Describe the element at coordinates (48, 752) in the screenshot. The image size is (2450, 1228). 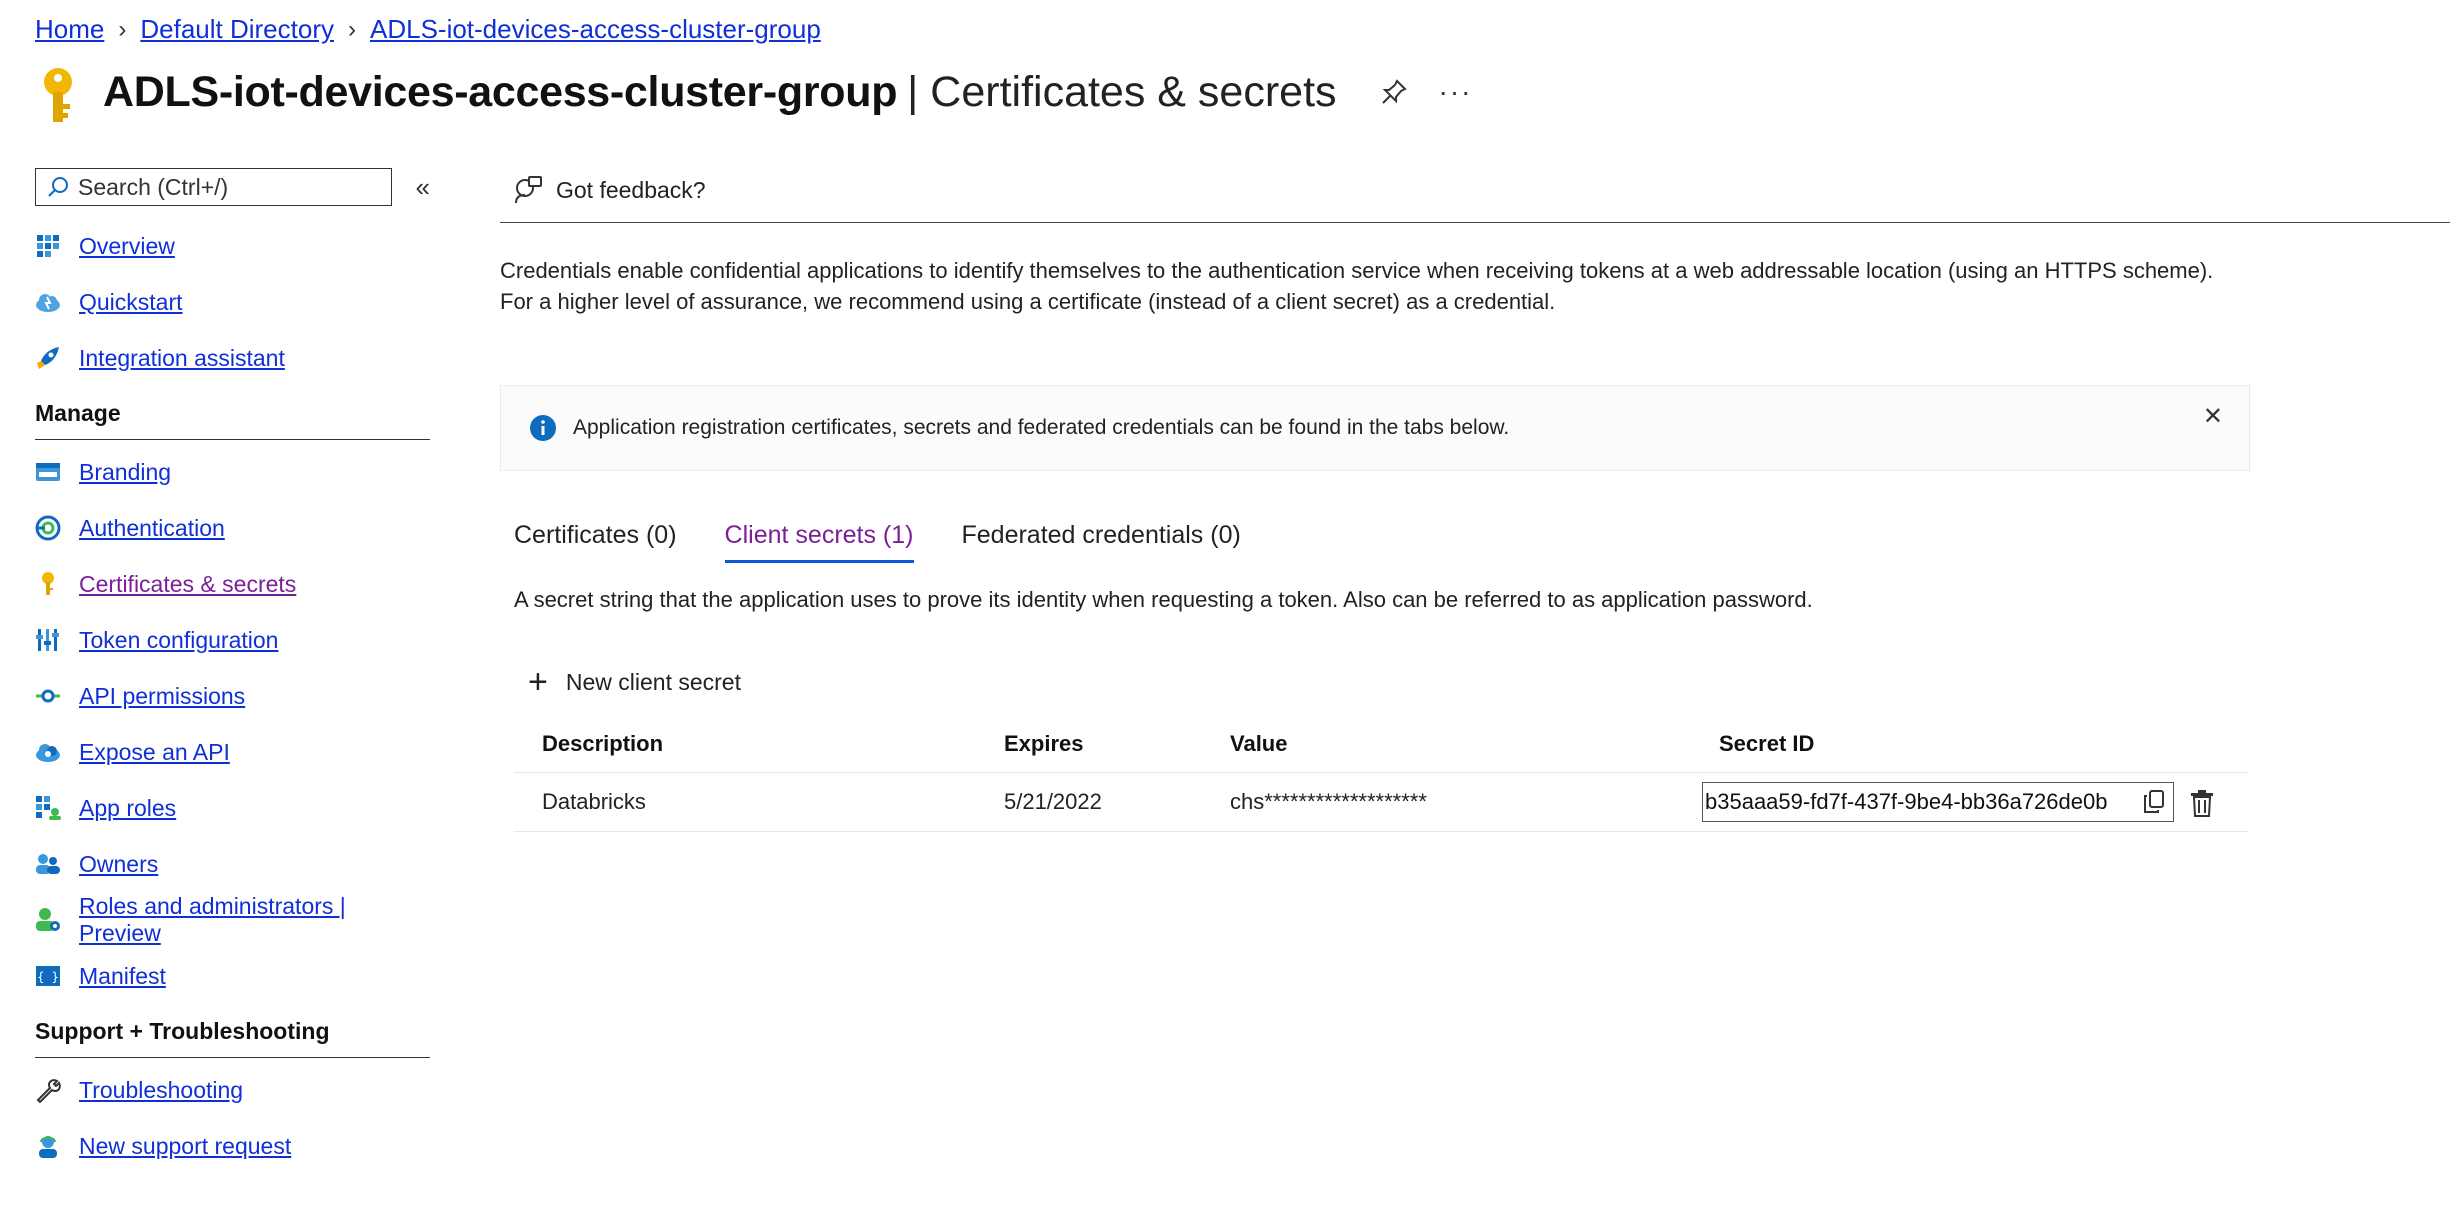
I see `expose-api-cloud-icon` at that location.